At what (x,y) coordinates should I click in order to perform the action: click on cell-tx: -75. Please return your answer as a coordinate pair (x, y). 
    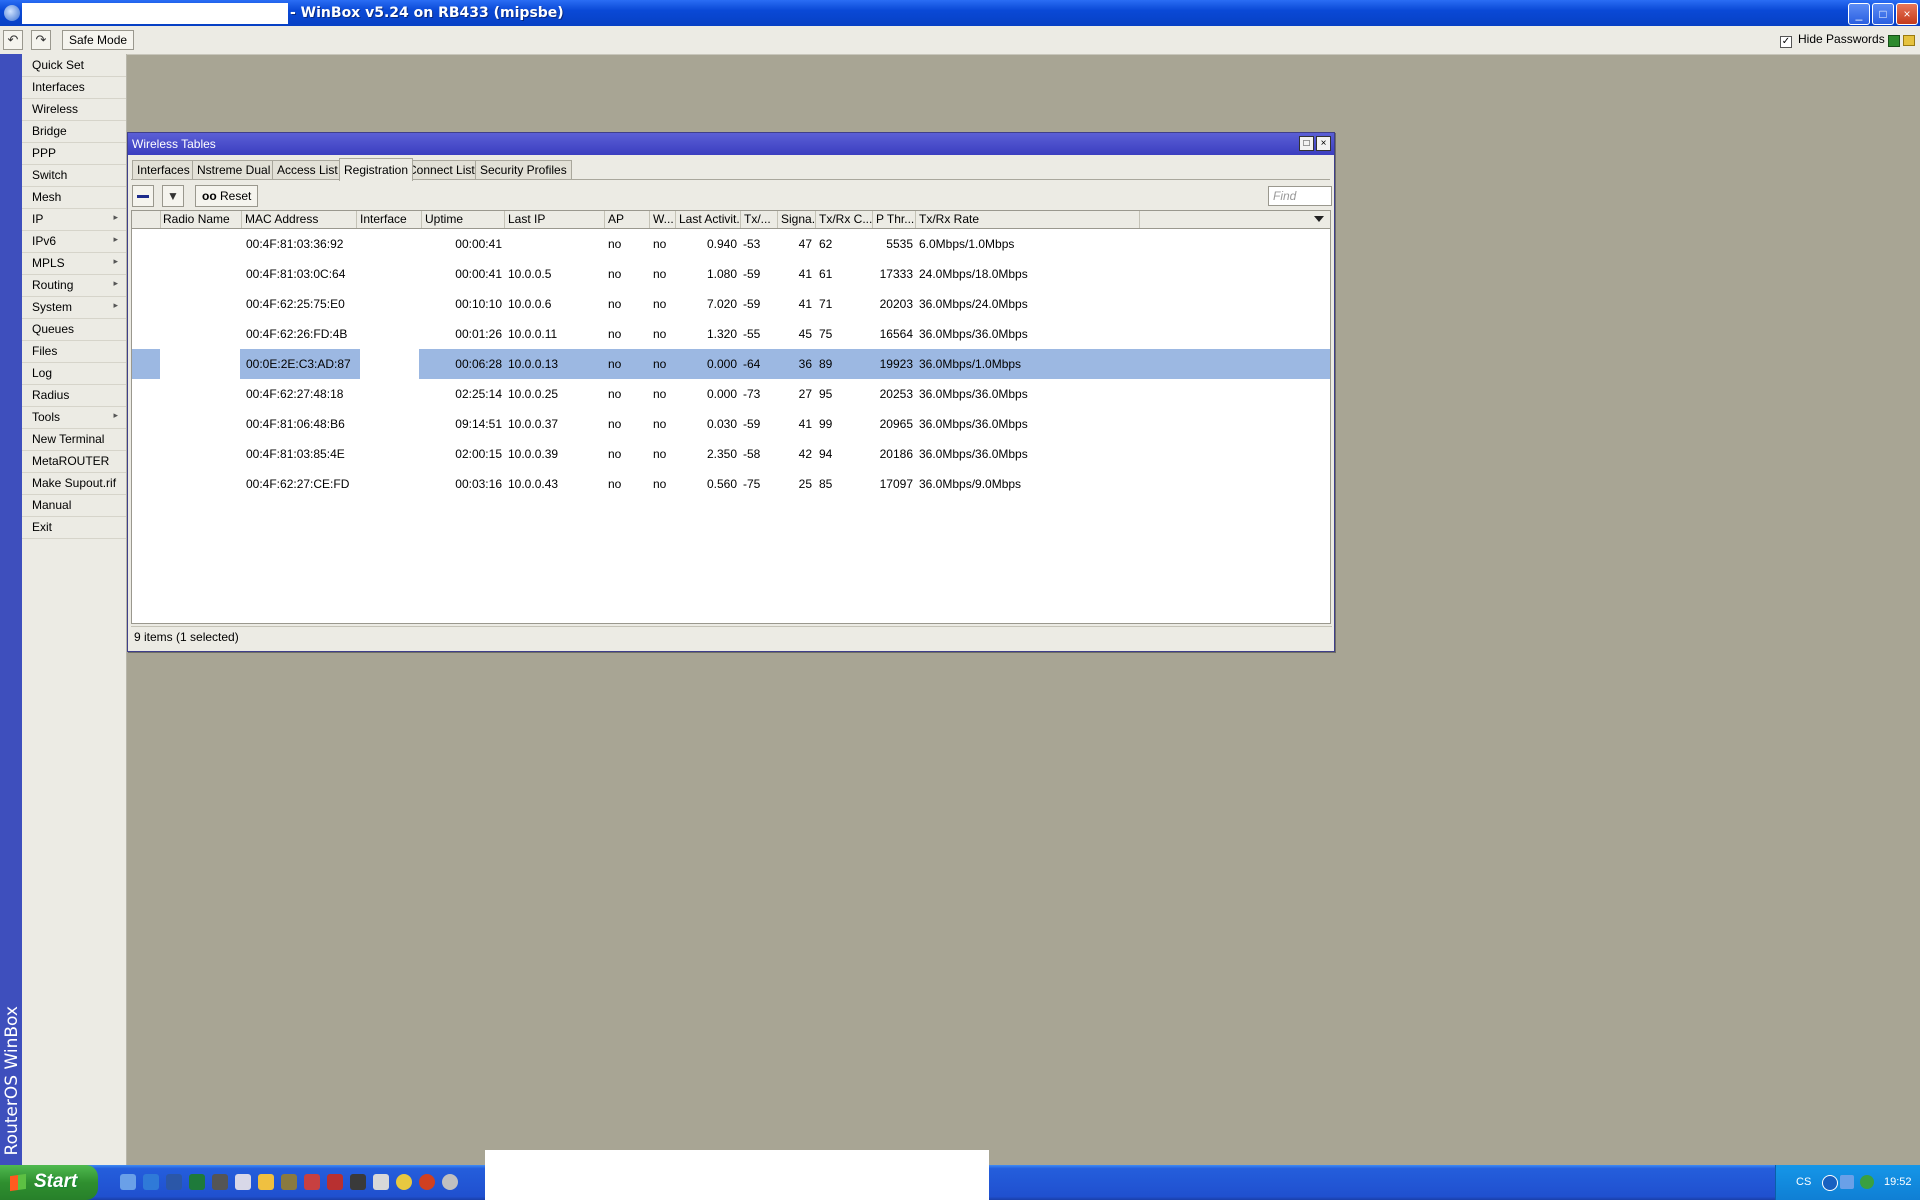
    Looking at the image, I should click on (752, 484).